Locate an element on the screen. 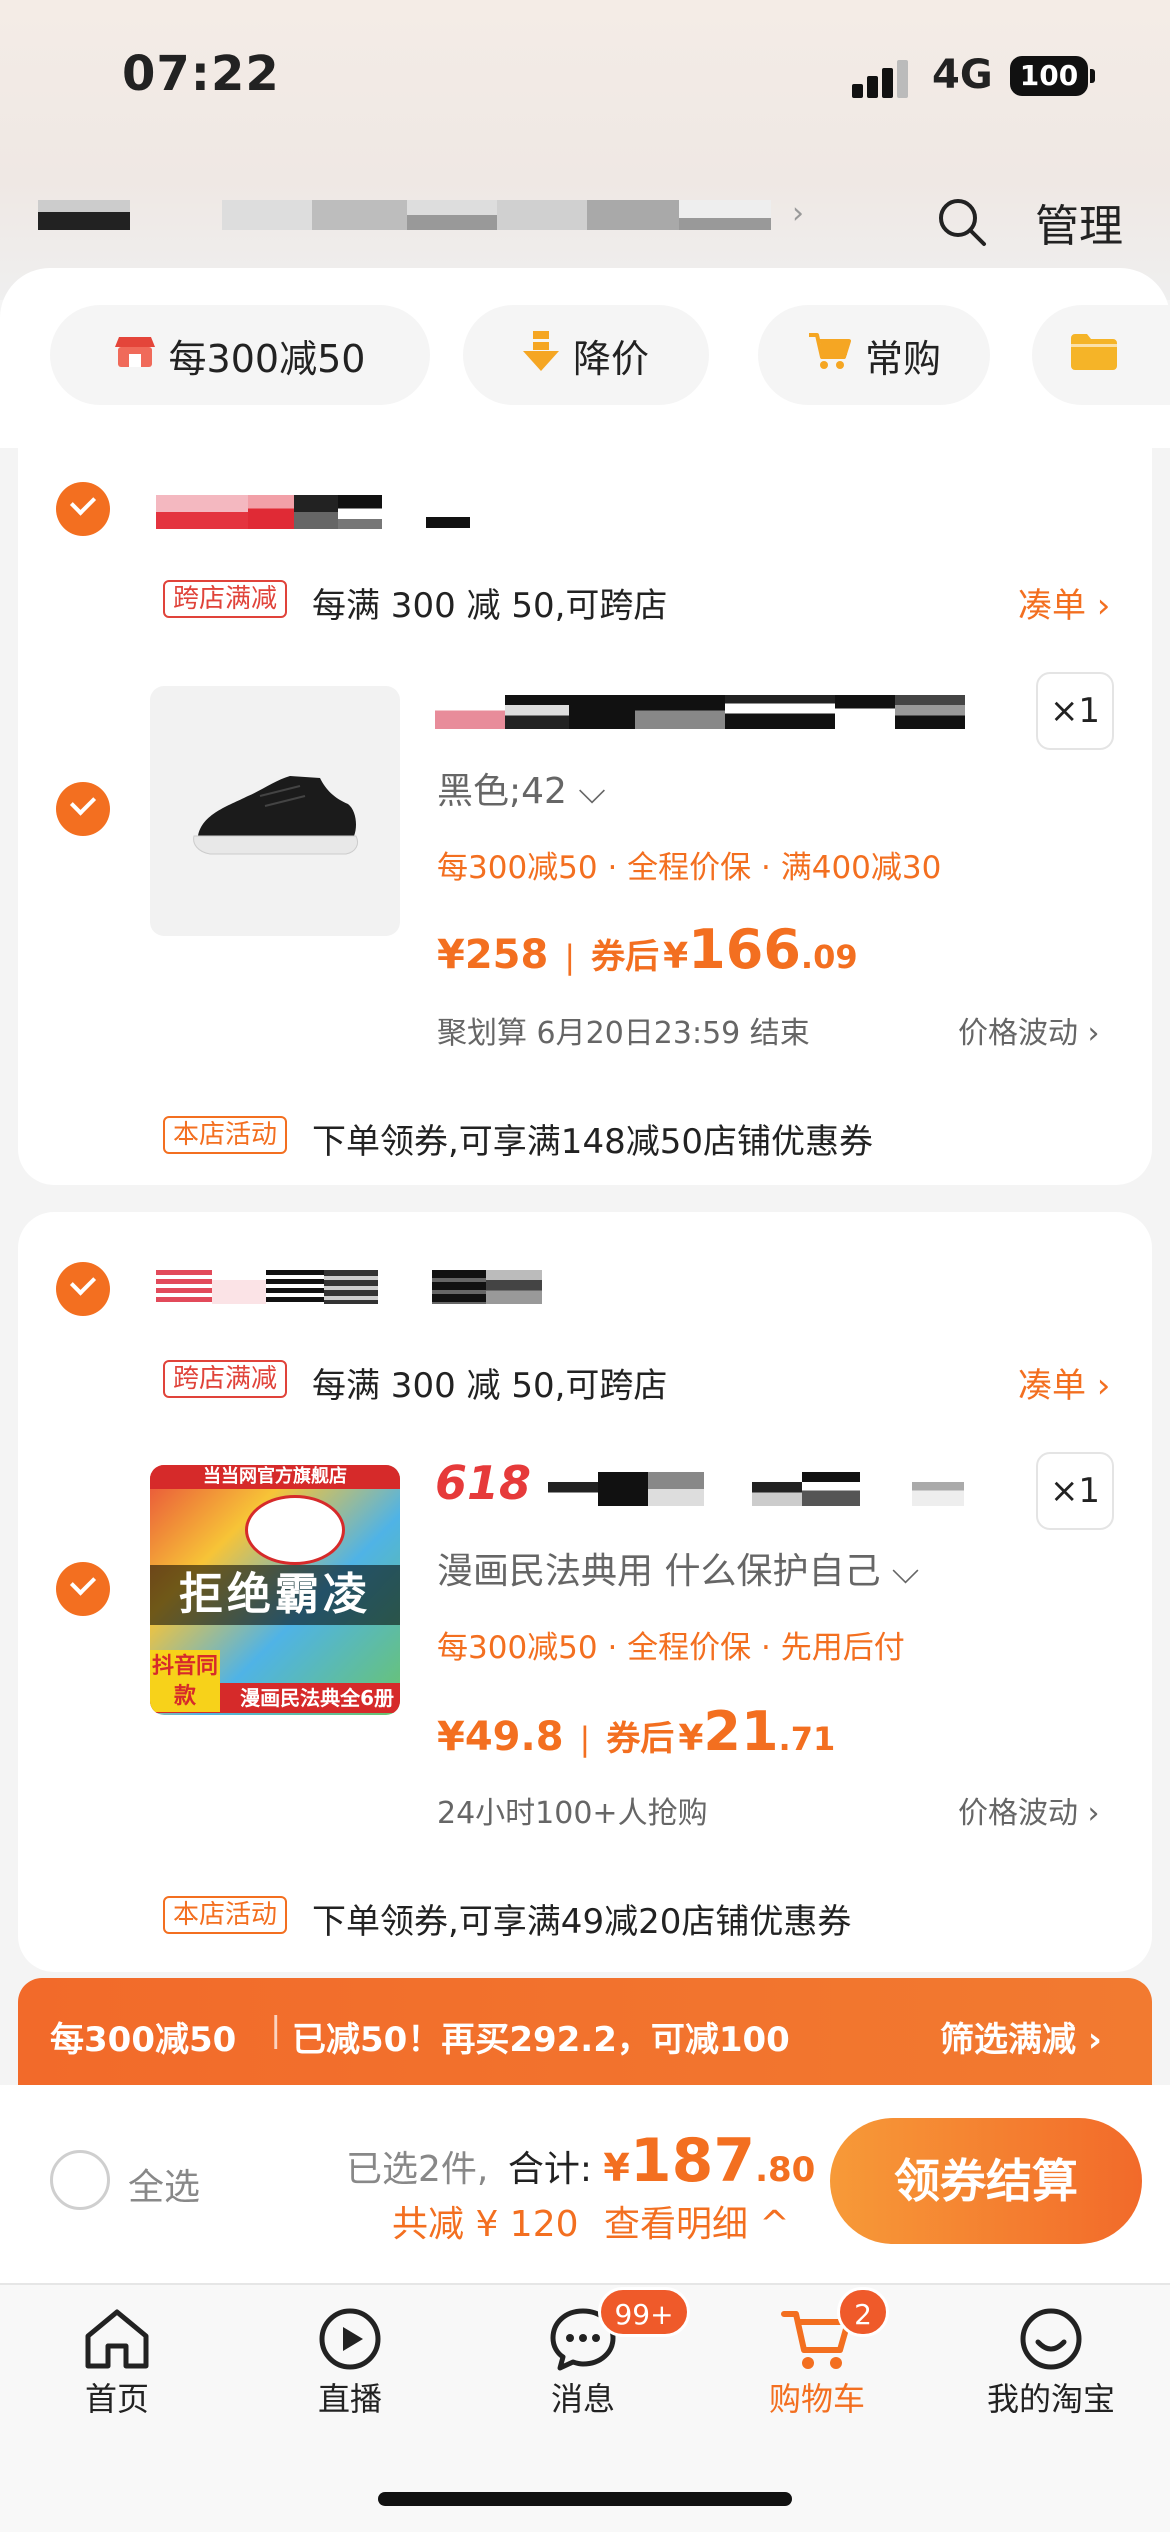 The width and height of the screenshot is (1170, 2532). tab-live: 直播 is located at coordinates (350, 2365).